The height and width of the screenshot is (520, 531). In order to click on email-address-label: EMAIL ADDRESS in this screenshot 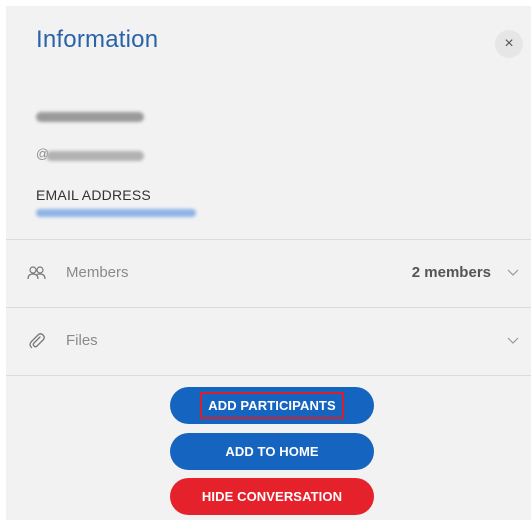, I will do `click(93, 195)`.